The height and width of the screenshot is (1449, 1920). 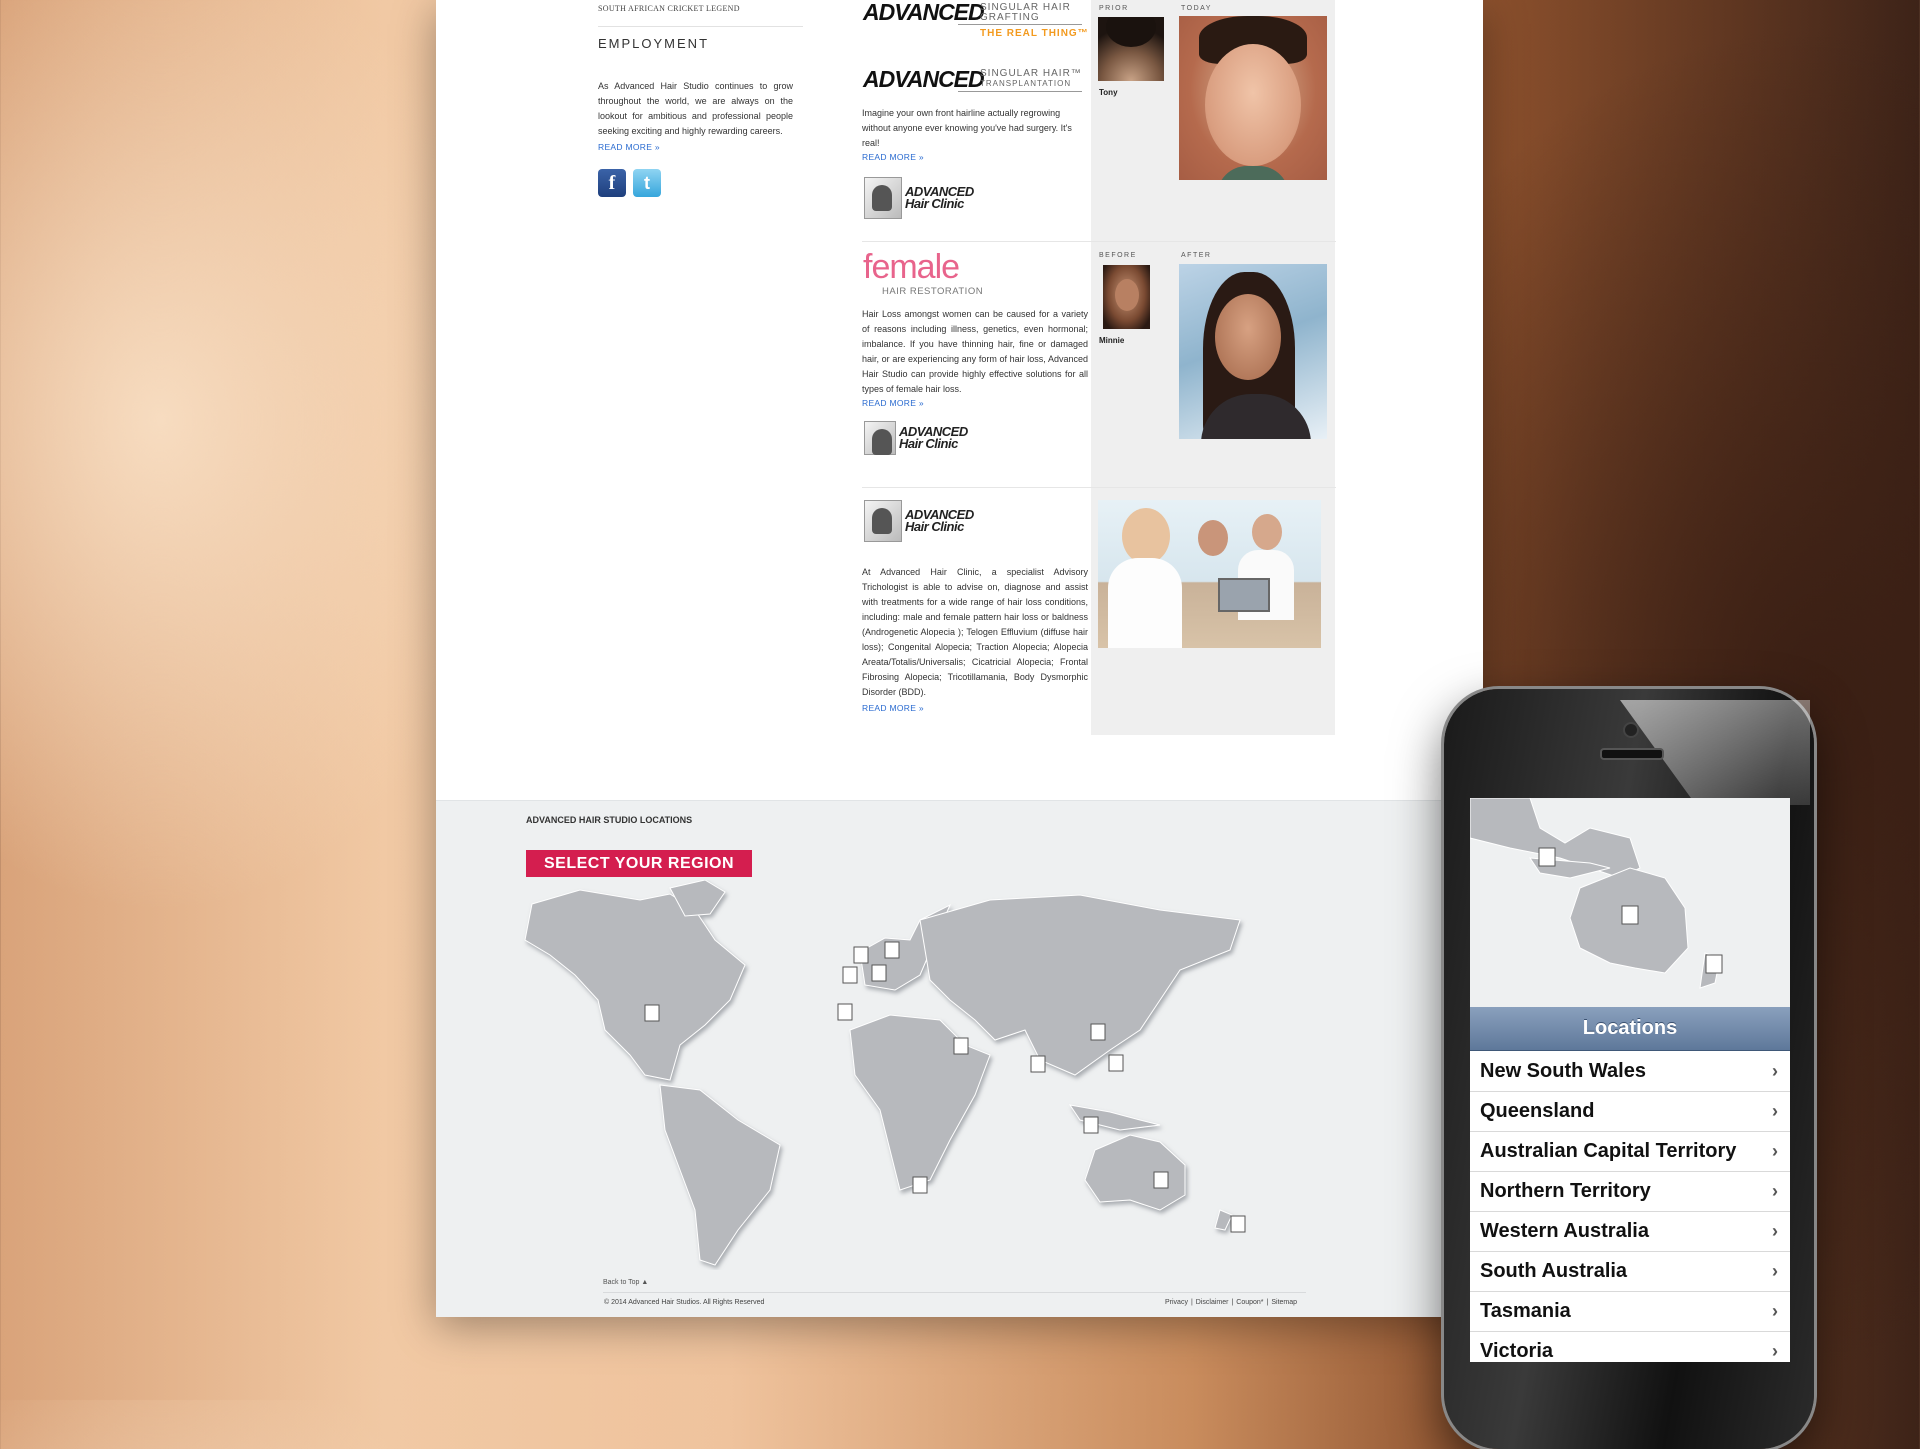 What do you see at coordinates (720, 1175) in the screenshot?
I see `south-america` at bounding box center [720, 1175].